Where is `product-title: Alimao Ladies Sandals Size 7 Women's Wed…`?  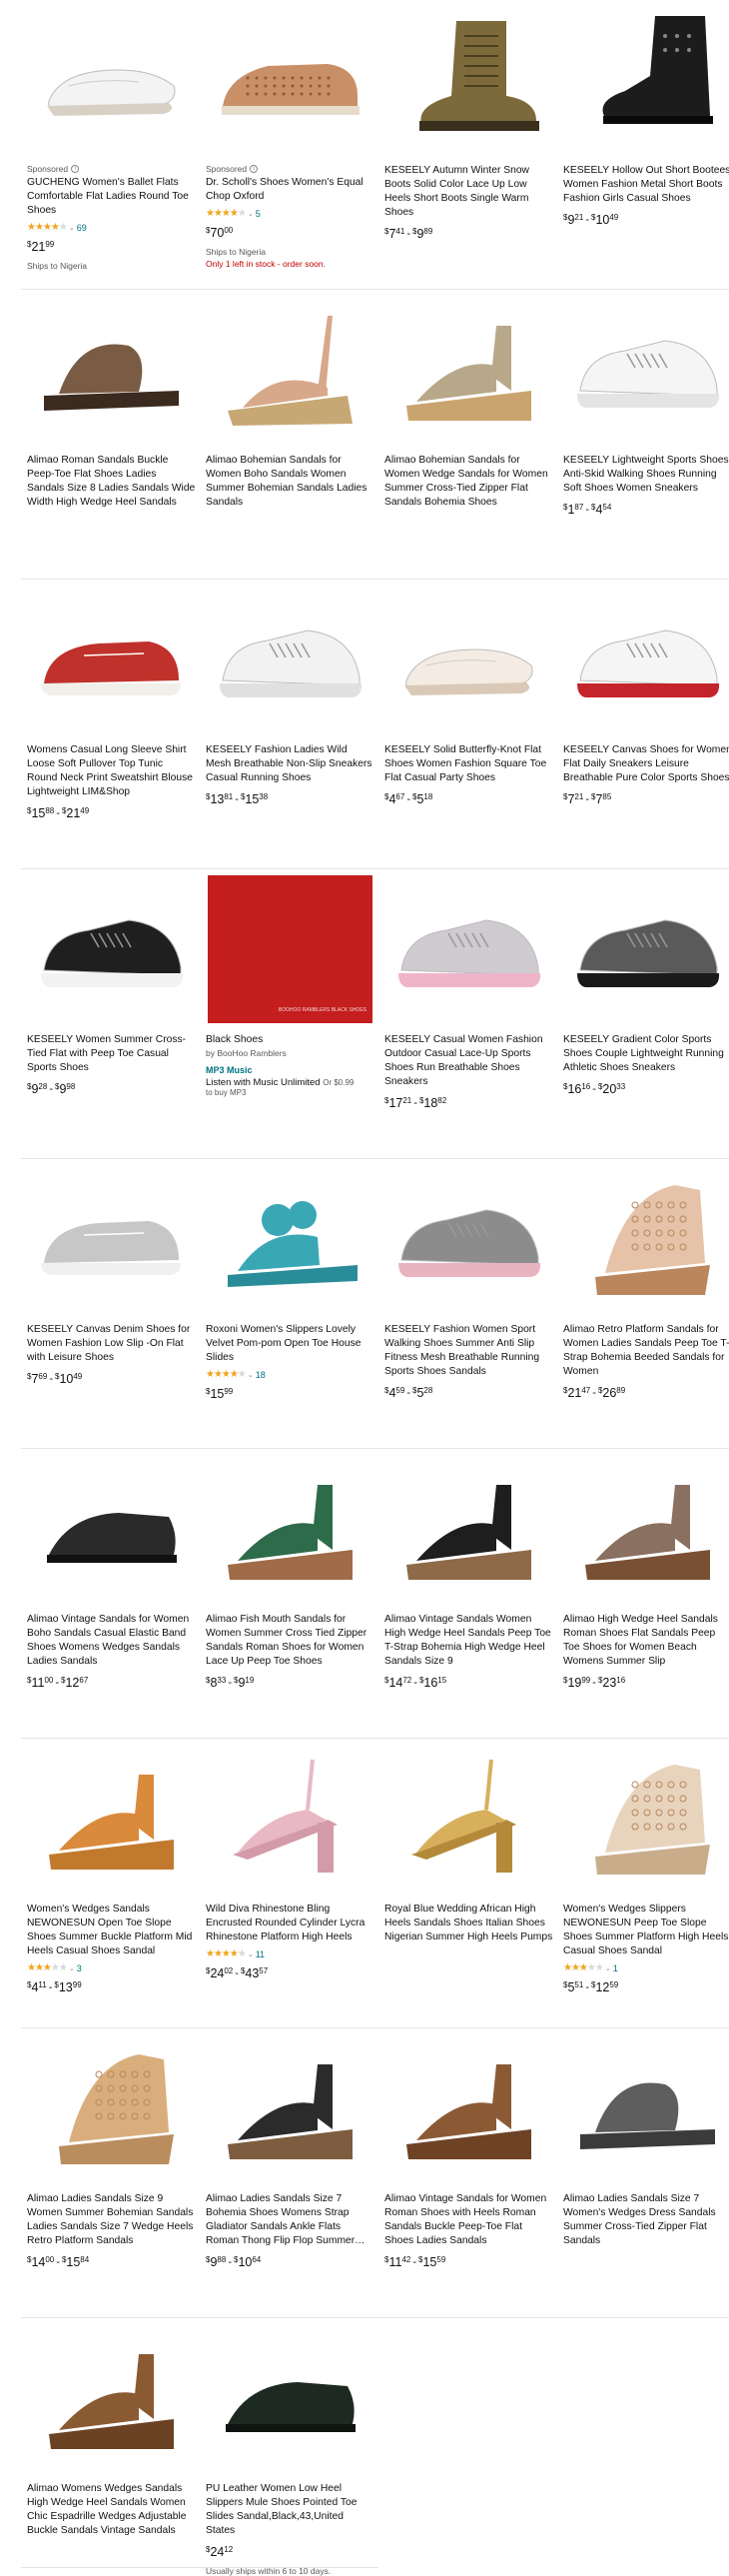 product-title: Alimao Ladies Sandals Size 7 Women's Wed… is located at coordinates (646, 2220).